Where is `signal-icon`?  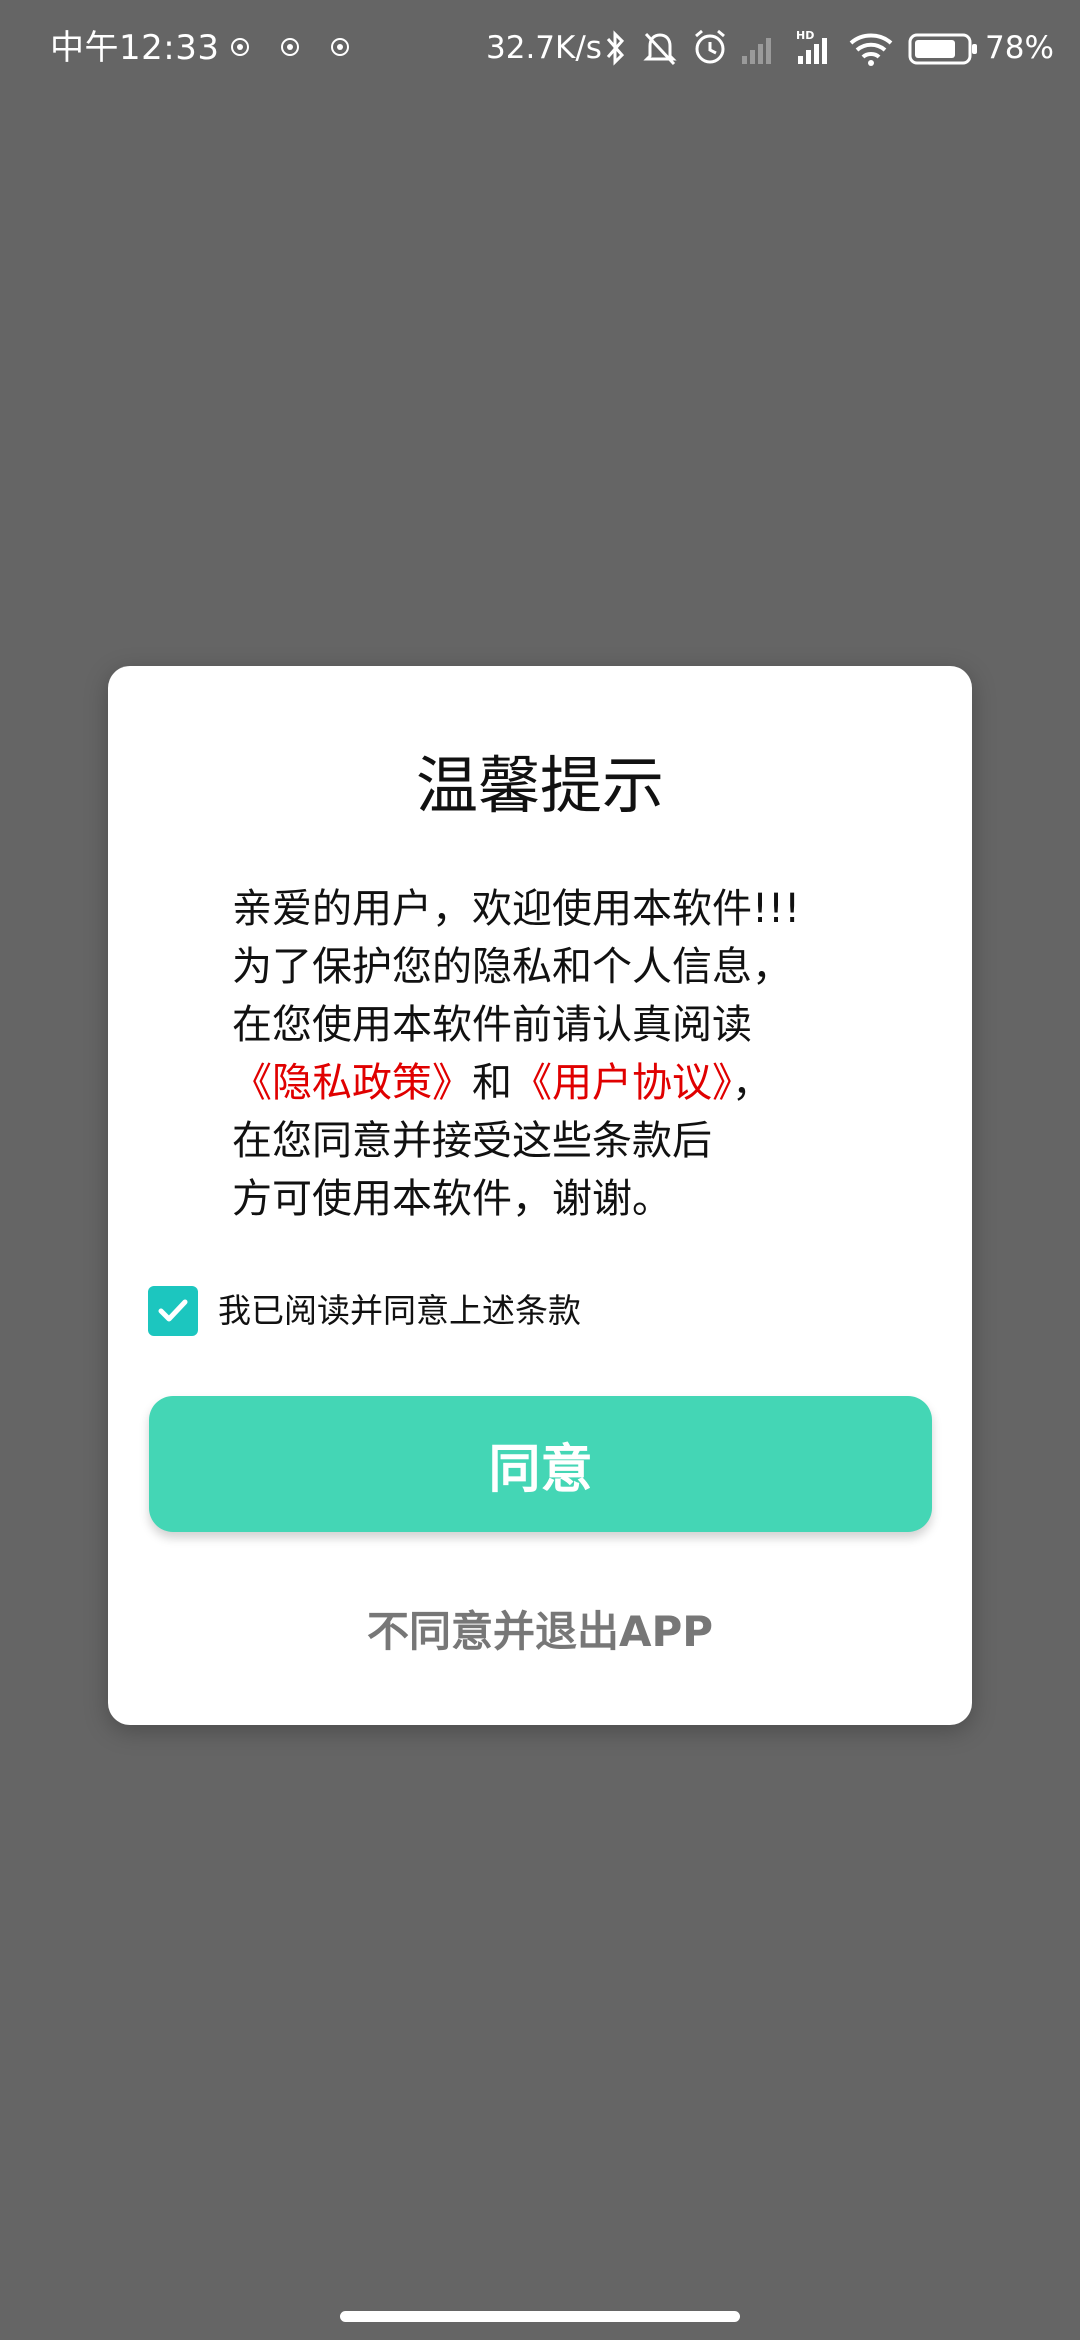
signal-icon is located at coordinates (756, 51).